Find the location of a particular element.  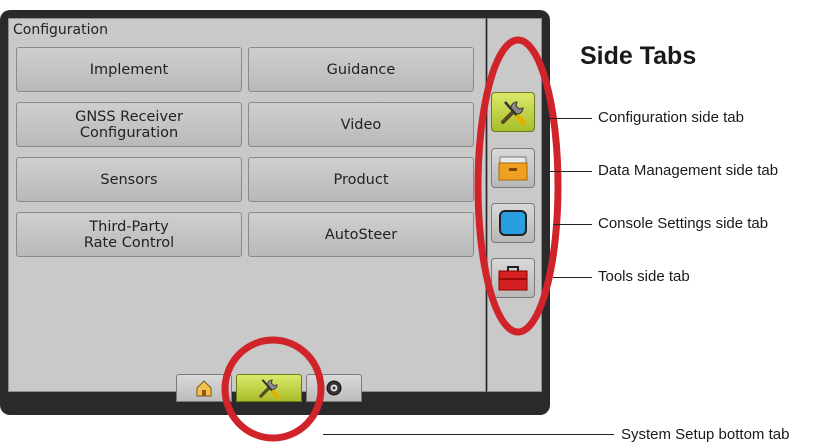

side-tabs-heading: Side Tabs is located at coordinates (638, 56).